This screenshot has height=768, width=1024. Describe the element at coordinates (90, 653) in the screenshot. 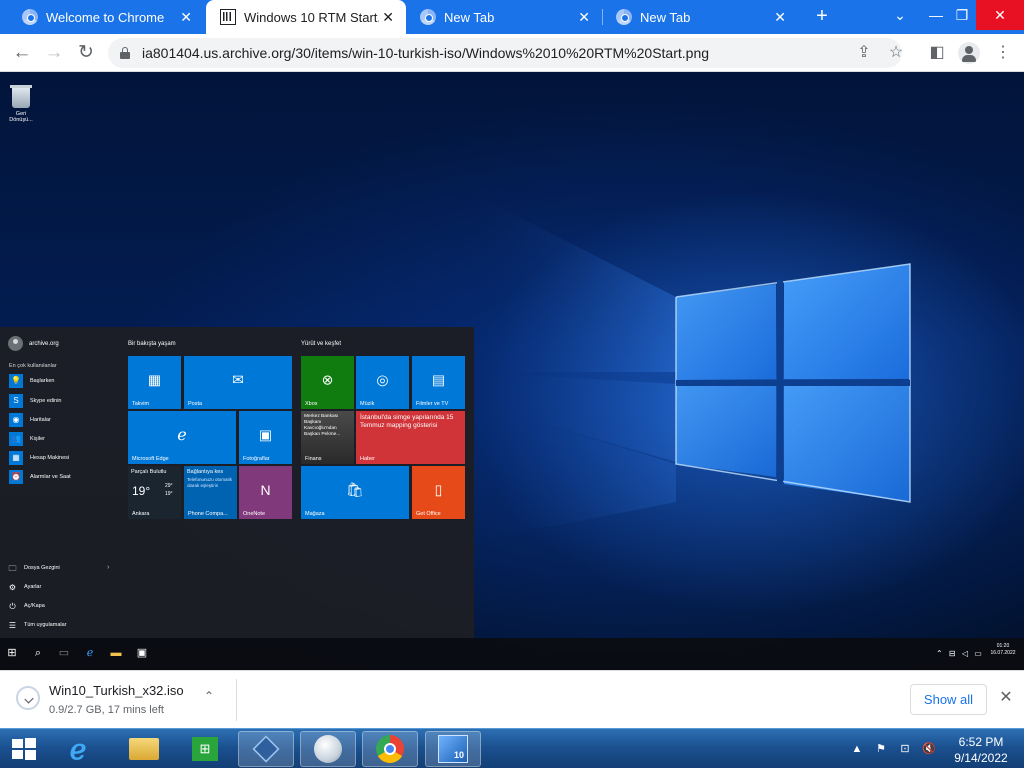

I see `edge-icon: ℯ` at that location.